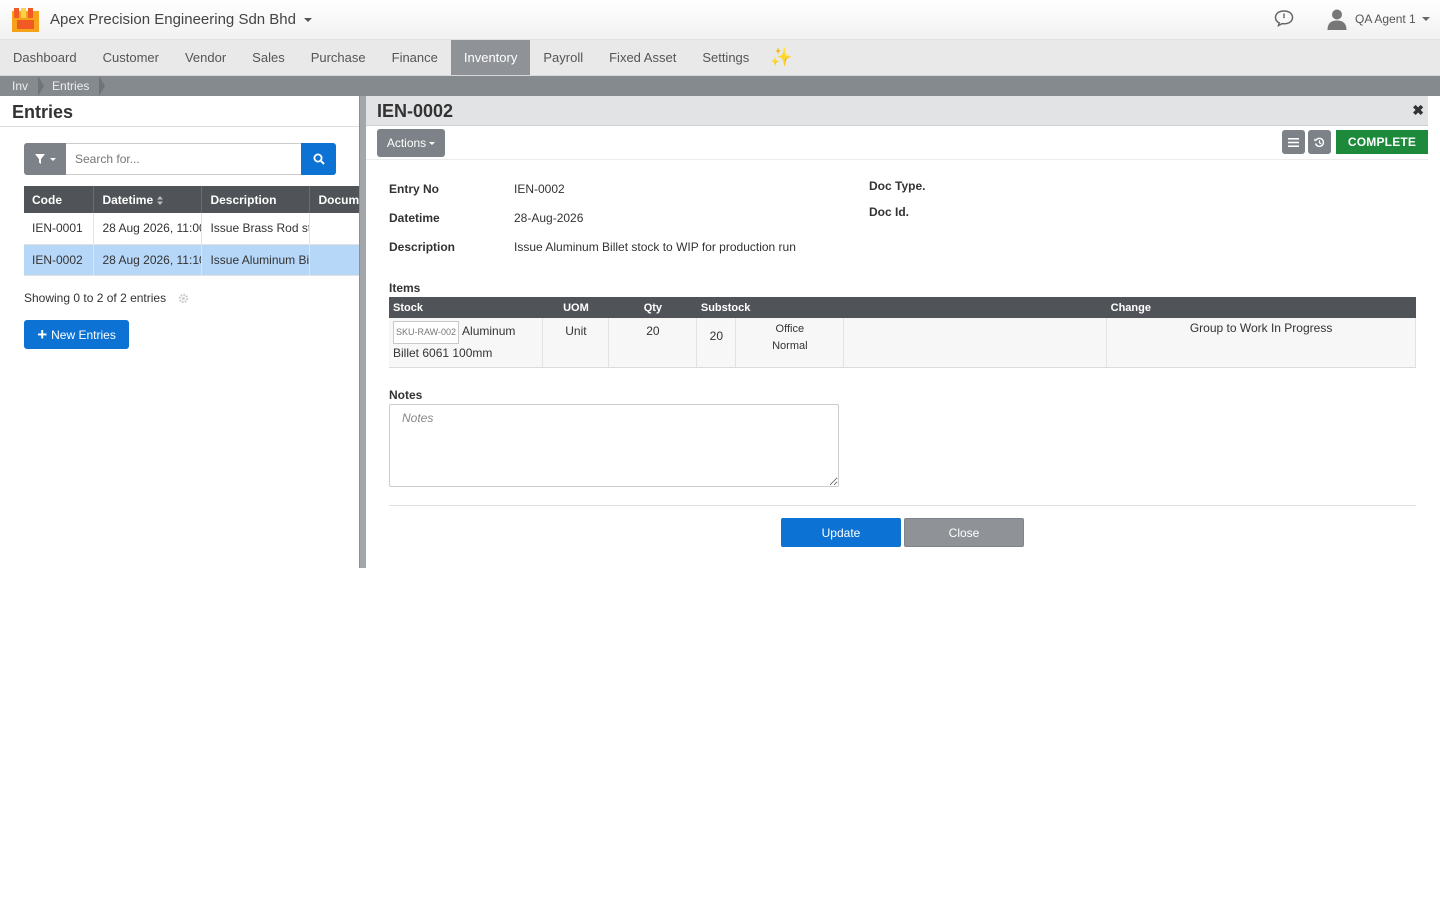  I want to click on nav-settings: Settings, so click(725, 57).